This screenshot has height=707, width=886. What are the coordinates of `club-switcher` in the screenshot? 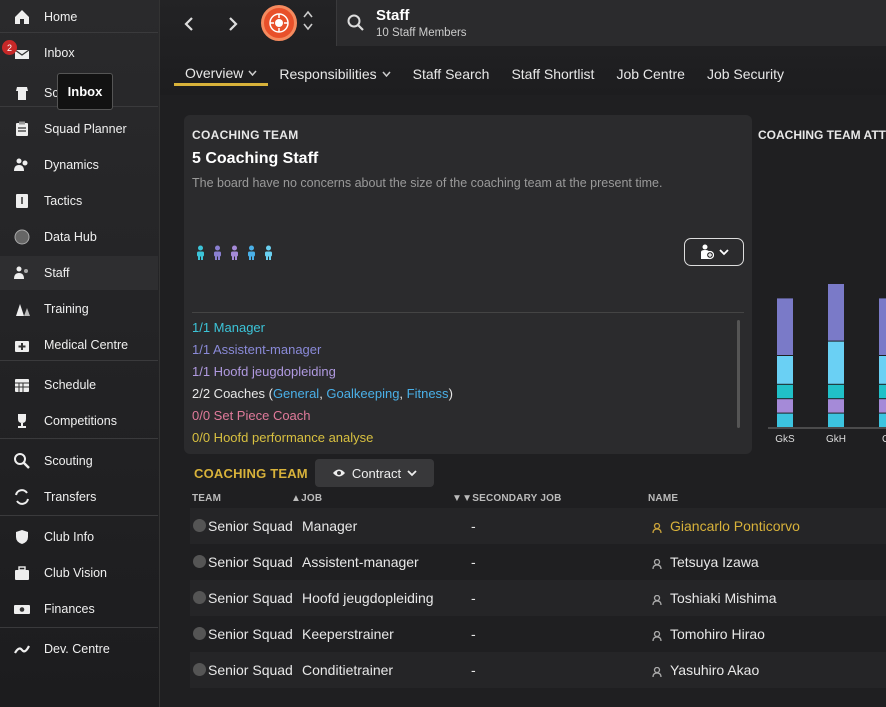 It's located at (308, 22).